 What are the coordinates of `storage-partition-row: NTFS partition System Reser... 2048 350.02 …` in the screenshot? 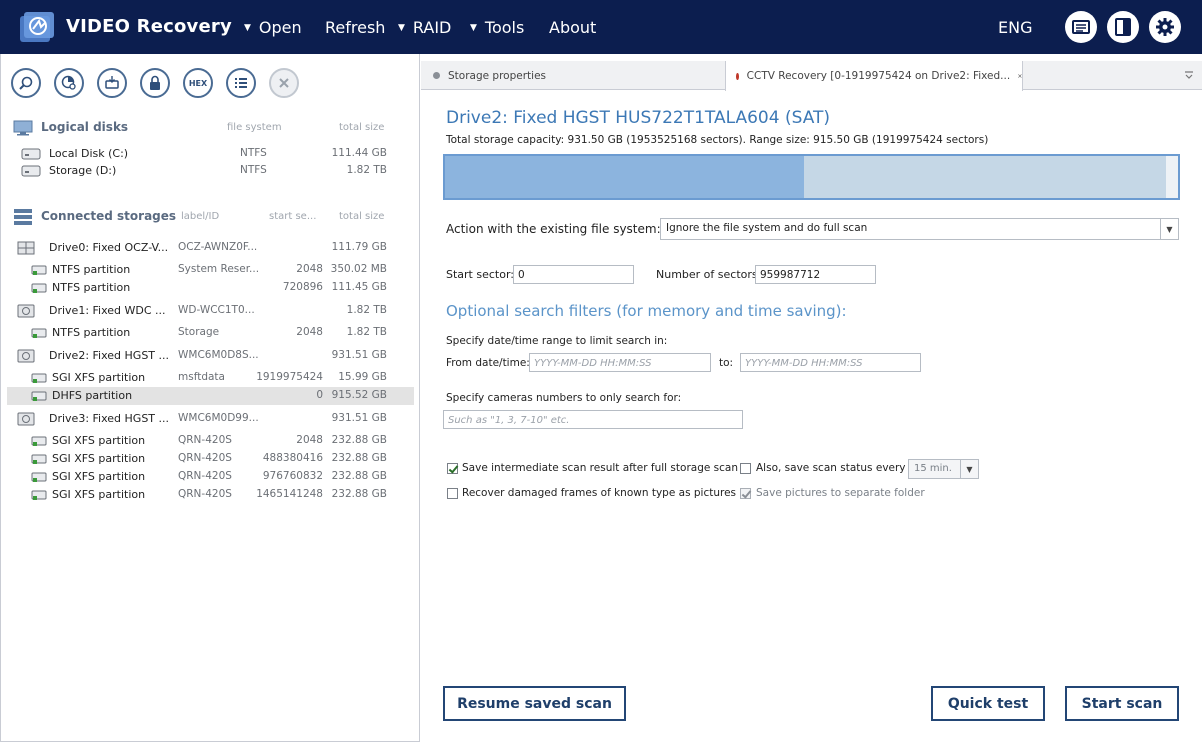 It's located at (210, 270).